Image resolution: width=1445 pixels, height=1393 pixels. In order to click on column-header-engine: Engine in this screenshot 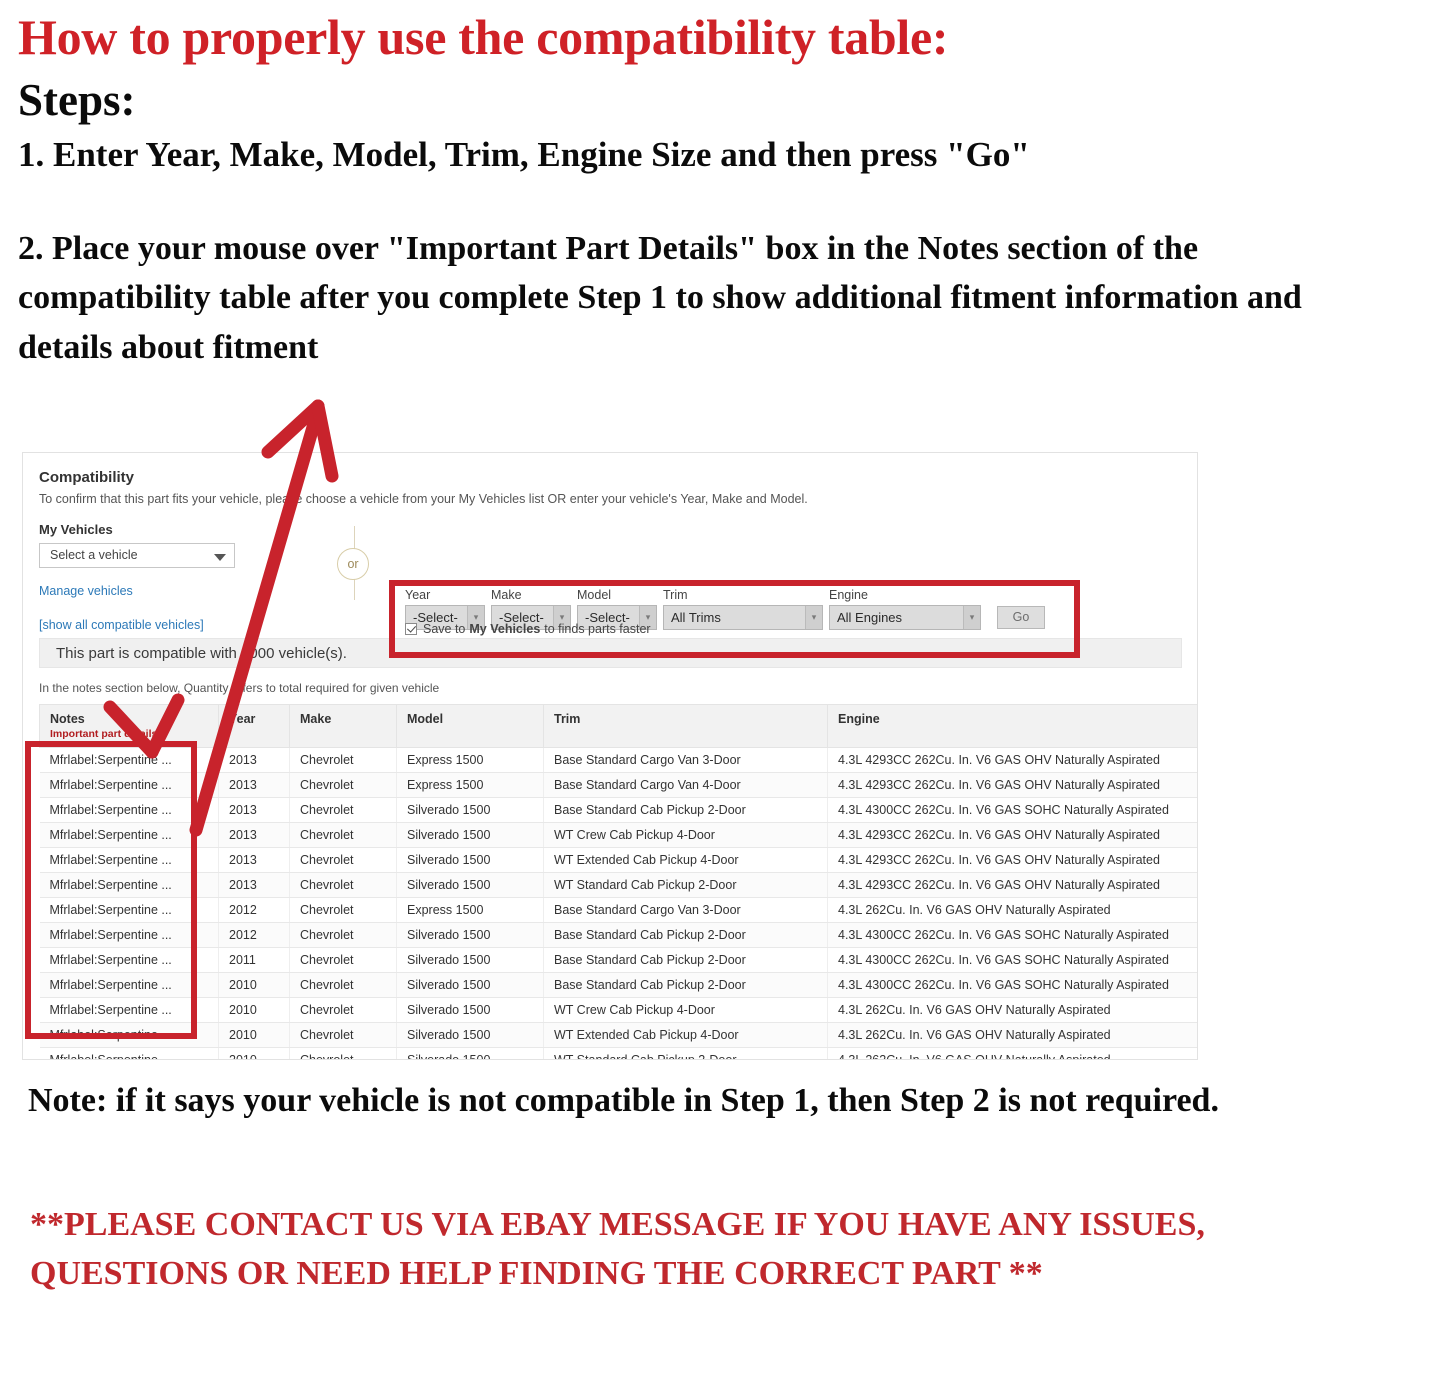, I will do `click(1012, 726)`.